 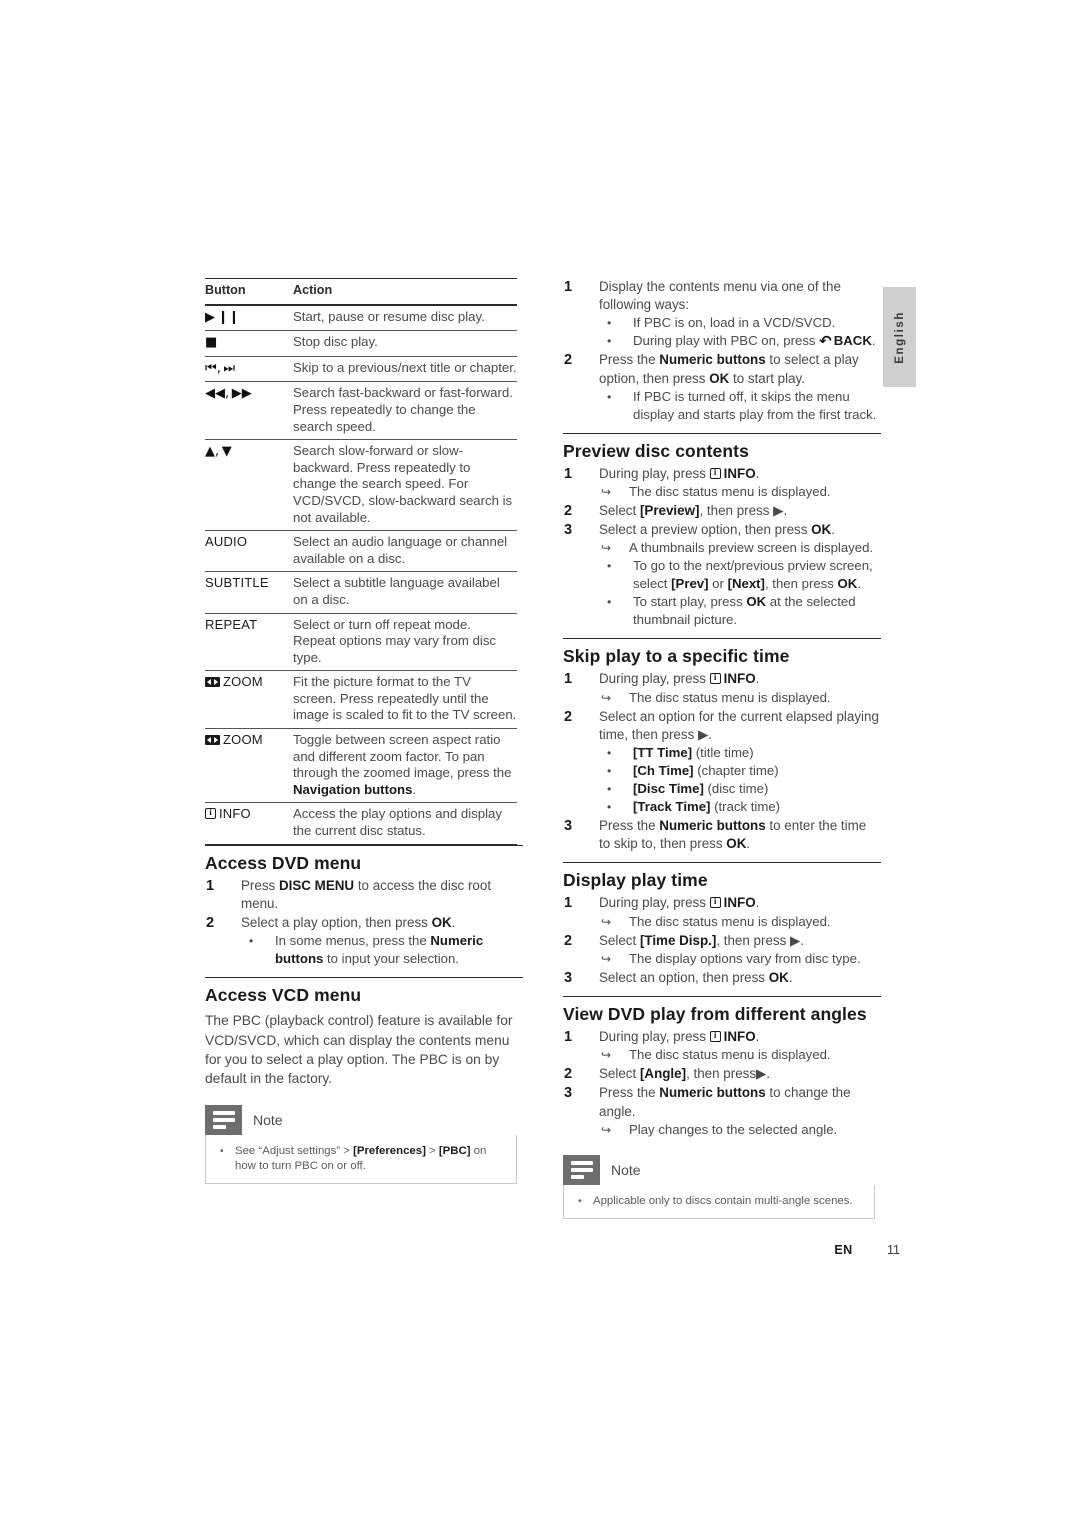 I want to click on step-subitem: • [Ch Time] (chapter time), so click(x=693, y=771).